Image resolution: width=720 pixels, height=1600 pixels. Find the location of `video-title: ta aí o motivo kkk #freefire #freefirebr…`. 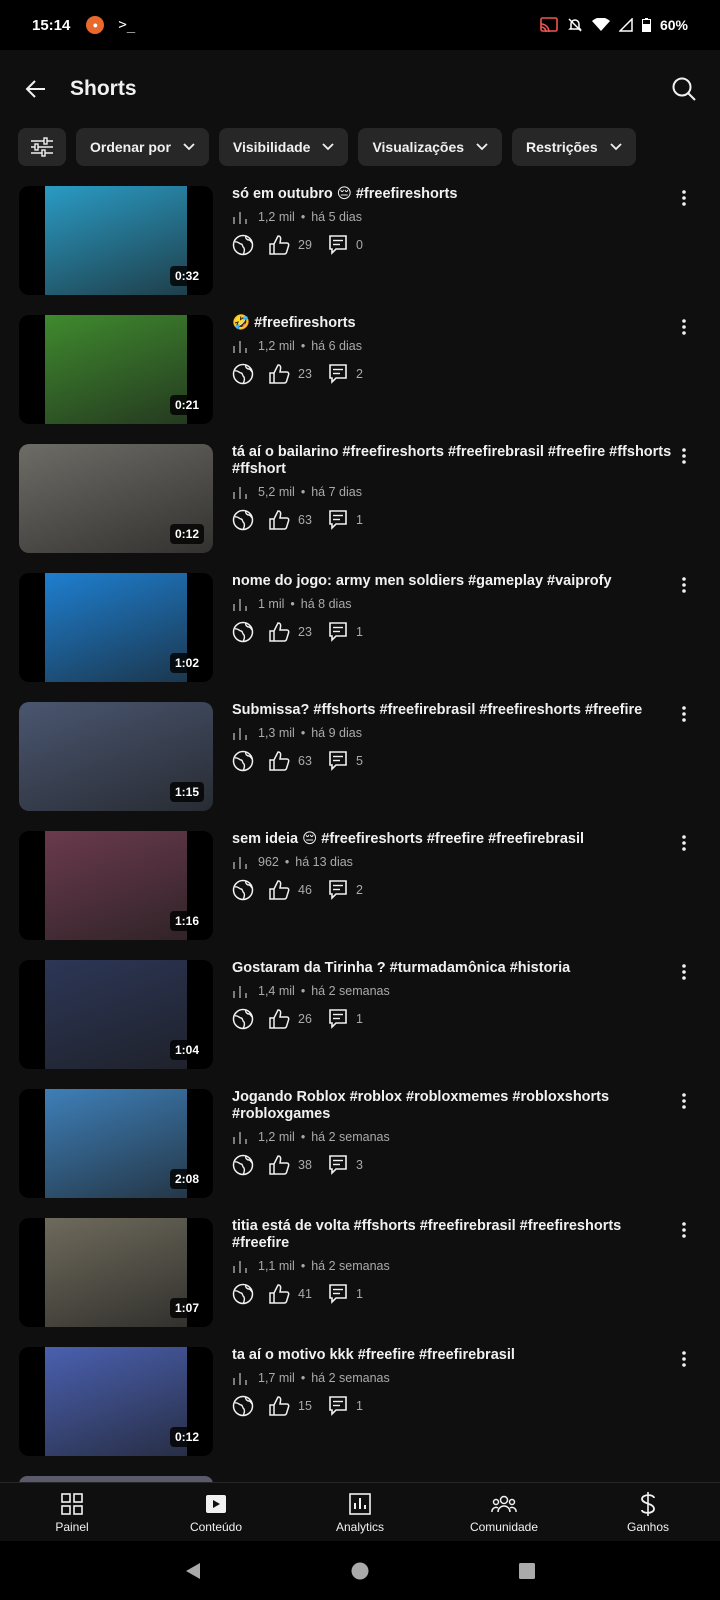

video-title: ta aí o motivo kkk #freefire #freefirebr… is located at coordinates (456, 1355).